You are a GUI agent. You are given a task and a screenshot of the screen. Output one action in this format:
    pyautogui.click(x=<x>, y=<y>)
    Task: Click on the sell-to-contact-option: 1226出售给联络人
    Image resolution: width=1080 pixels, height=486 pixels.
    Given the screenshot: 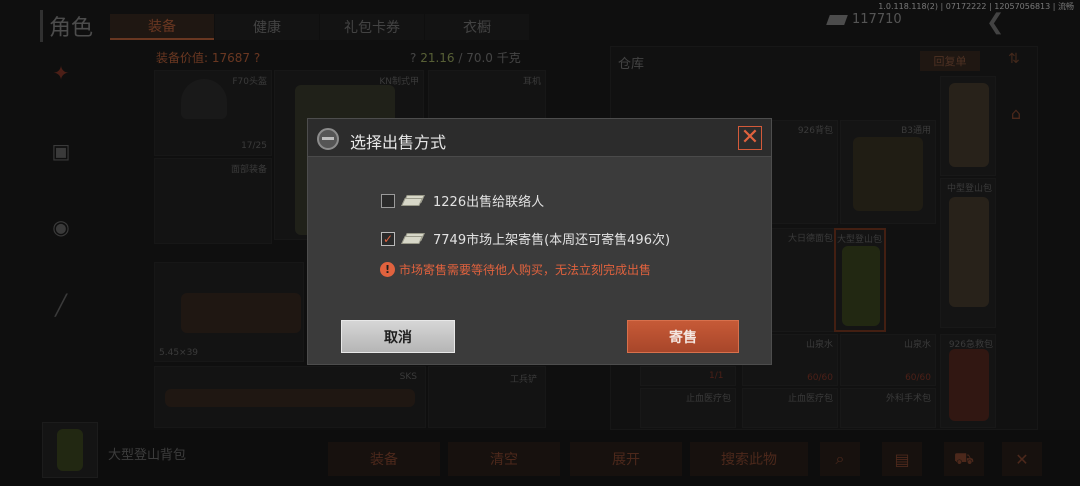 What is the action you would take?
    pyautogui.click(x=462, y=200)
    